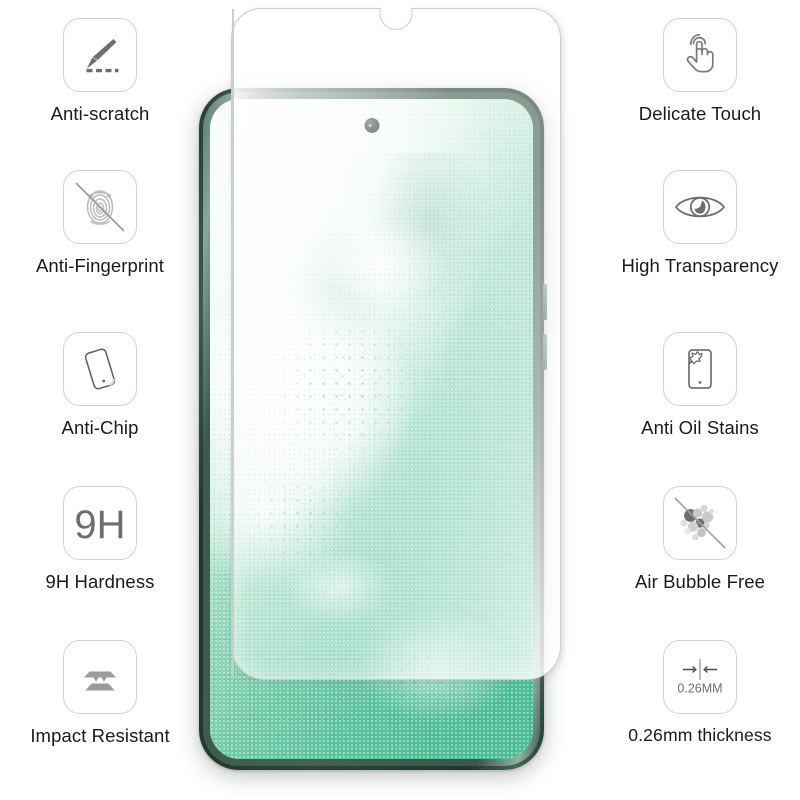  What do you see at coordinates (700, 265) in the screenshot?
I see `feature-label: High Transparency` at bounding box center [700, 265].